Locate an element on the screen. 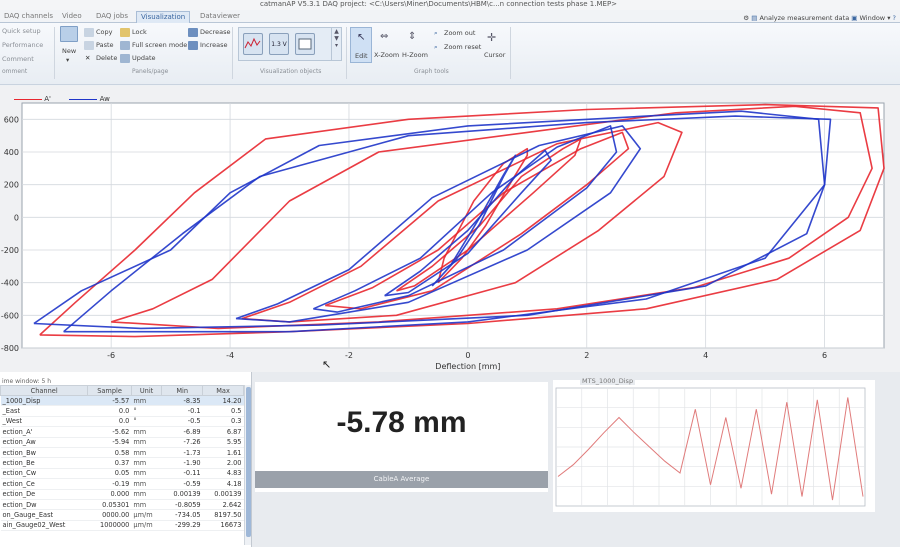 This screenshot has width=900, height=547. window-icon: ▣ is located at coordinates (854, 18).